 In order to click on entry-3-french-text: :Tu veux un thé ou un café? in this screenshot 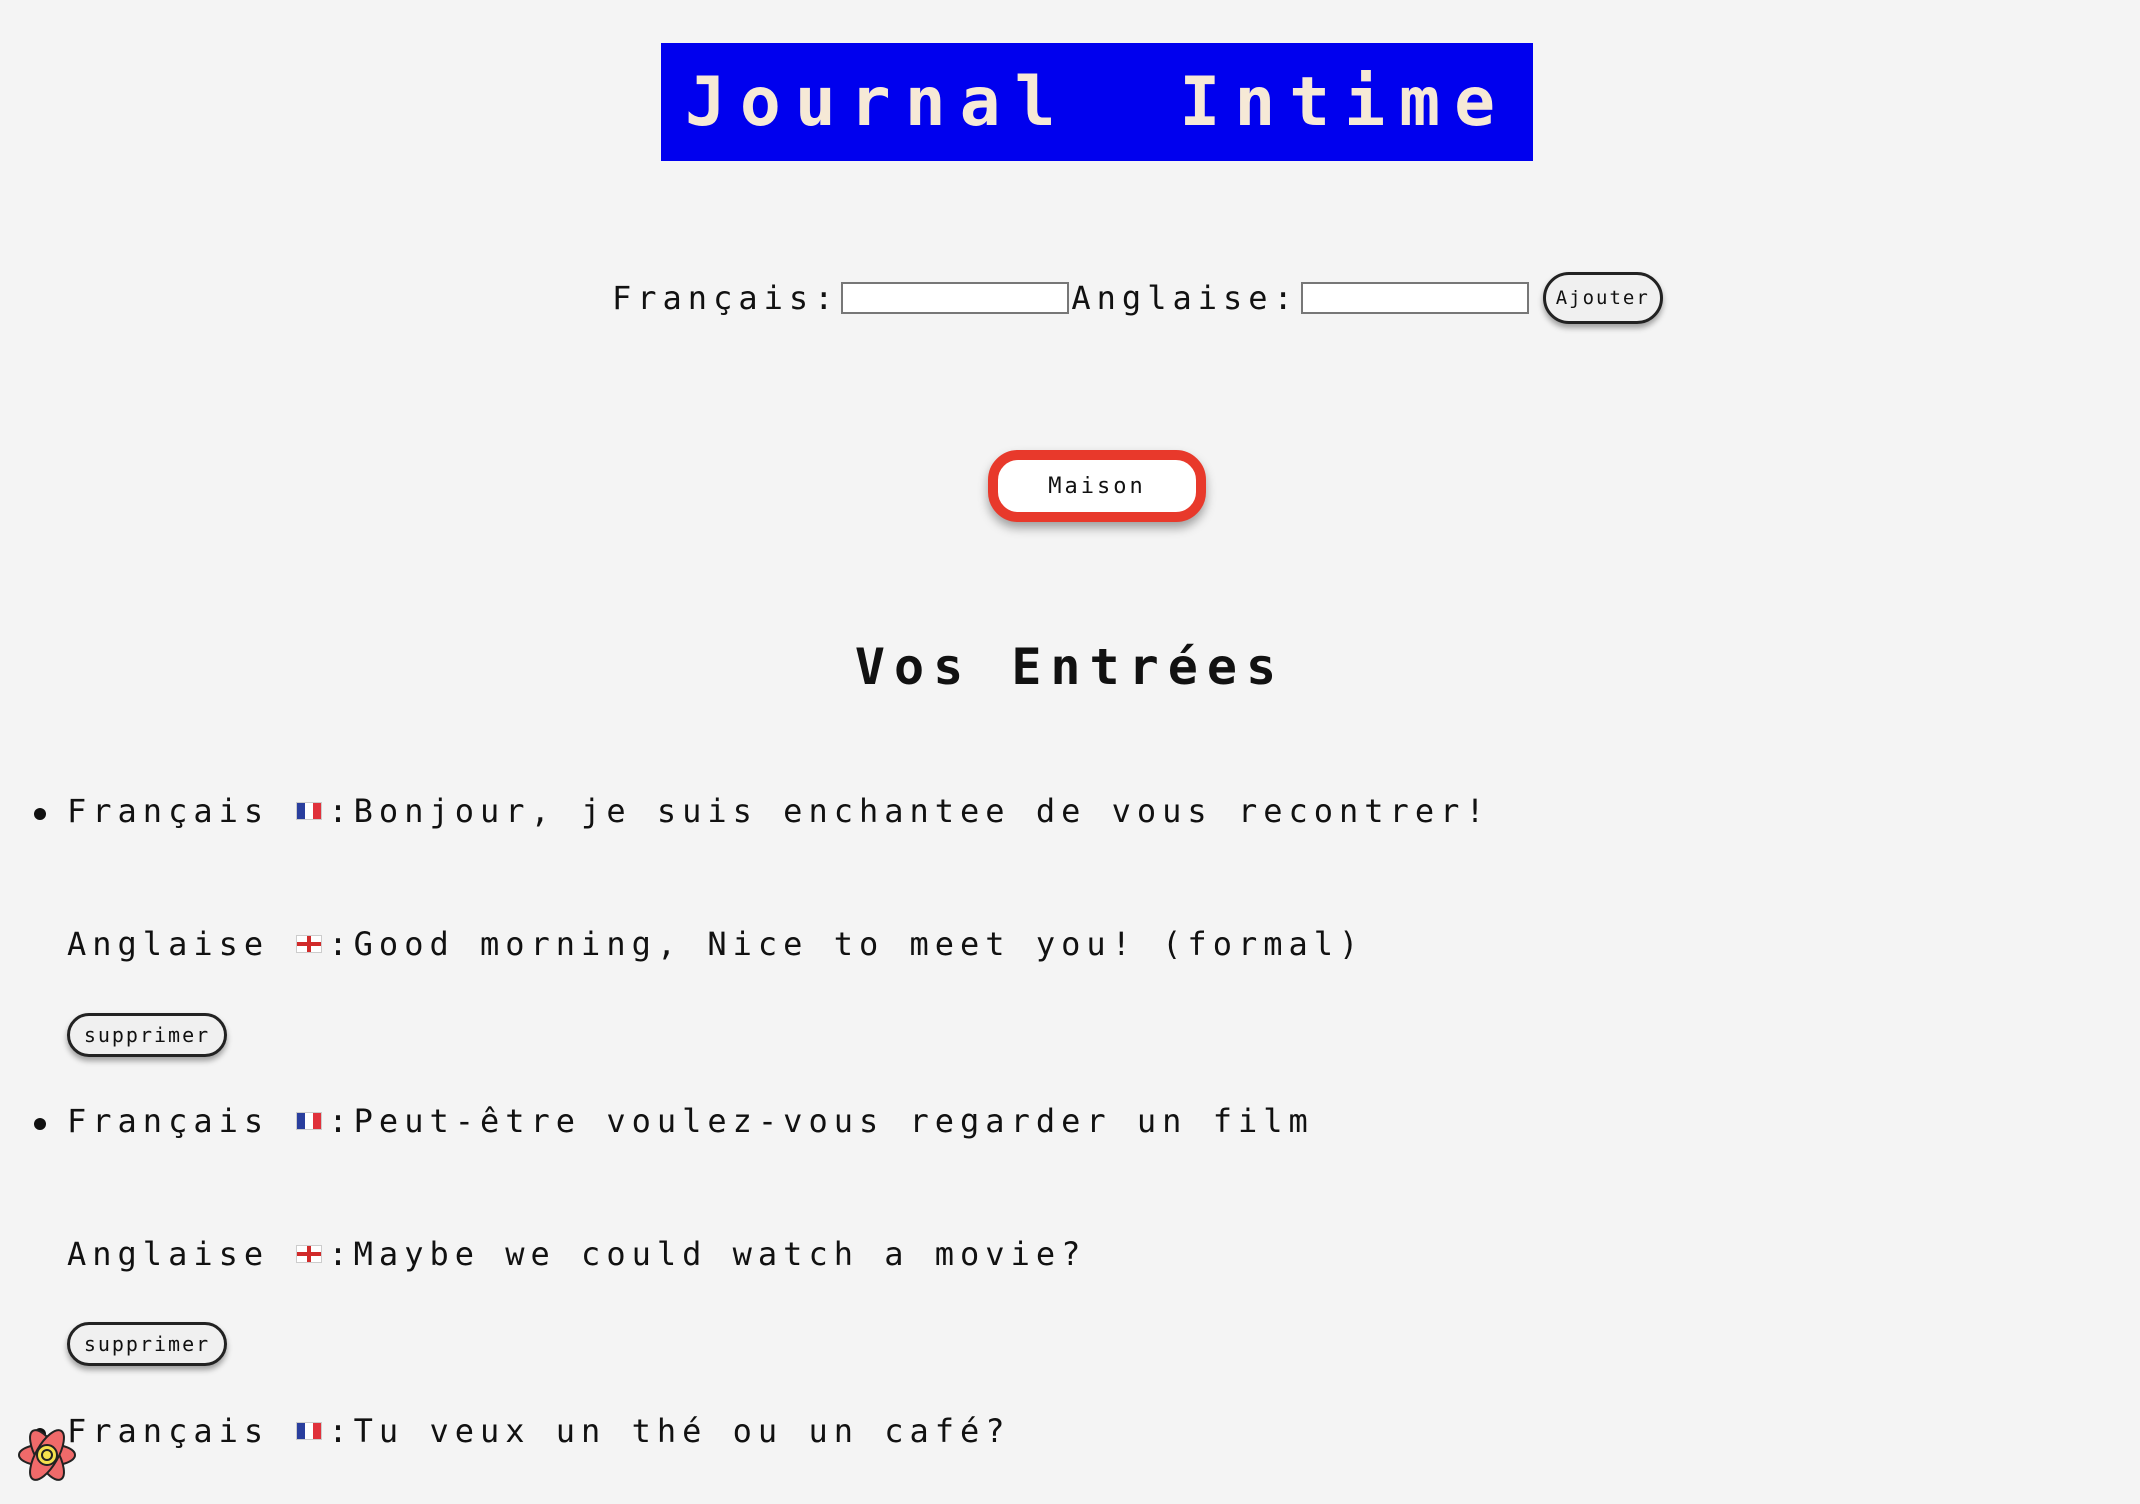, I will do `click(669, 1431)`.